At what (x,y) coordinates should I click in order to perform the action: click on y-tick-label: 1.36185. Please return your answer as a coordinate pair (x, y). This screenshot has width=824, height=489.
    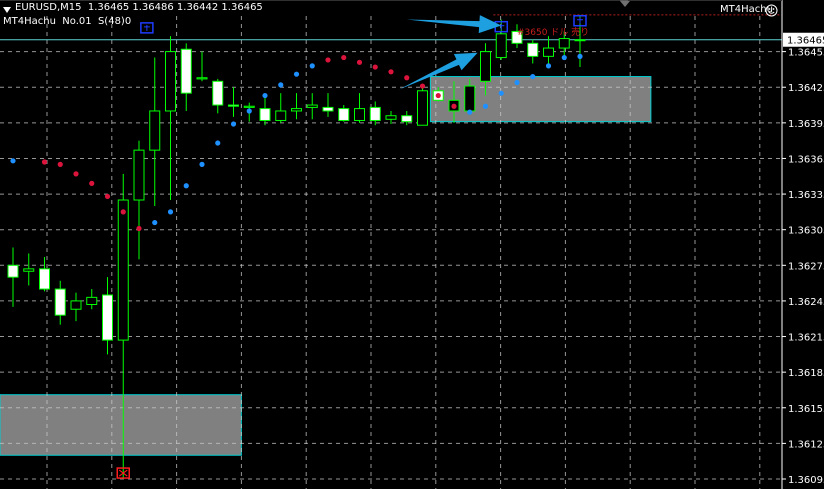
    Looking at the image, I should click on (806, 373).